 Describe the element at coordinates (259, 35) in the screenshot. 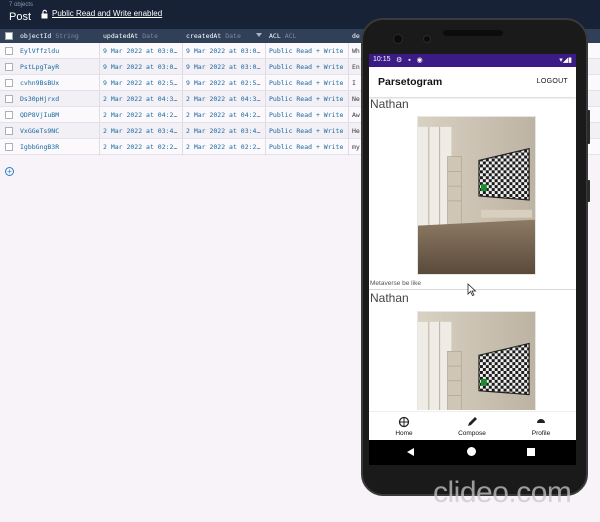

I see `sort-descending-icon` at that location.